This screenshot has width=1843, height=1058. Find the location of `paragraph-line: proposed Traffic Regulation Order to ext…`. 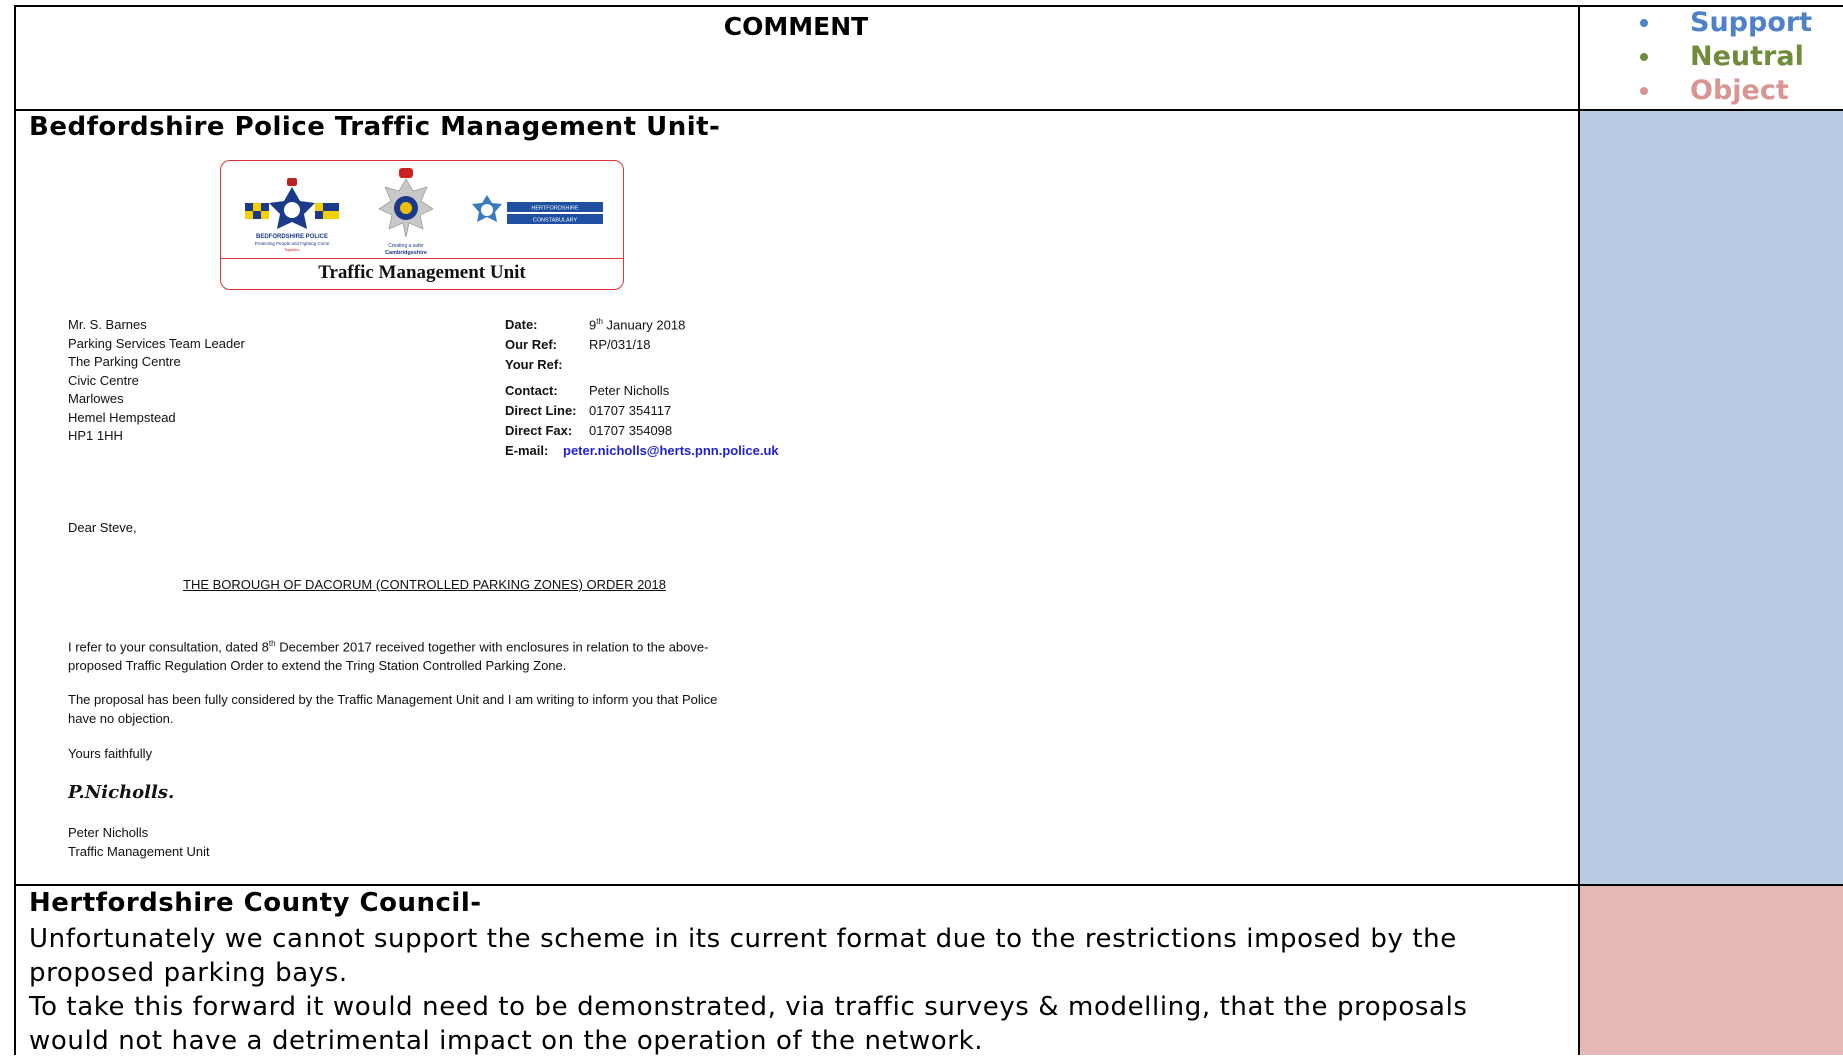

paragraph-line: proposed Traffic Regulation Order to ext… is located at coordinates (317, 666).